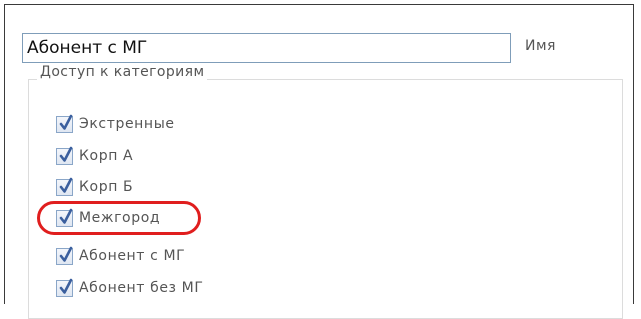 Image resolution: width=641 pixels, height=319 pixels. I want to click on category-item-long-distance: Межгород, so click(108, 218).